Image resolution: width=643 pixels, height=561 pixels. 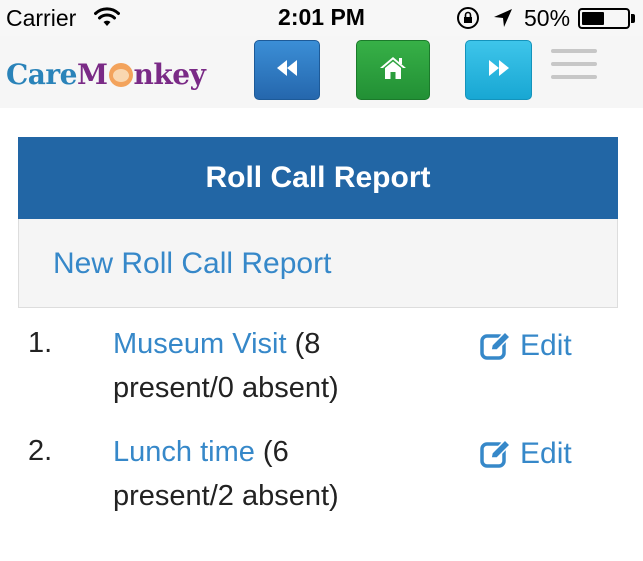 I want to click on home-icon, so click(x=393, y=70).